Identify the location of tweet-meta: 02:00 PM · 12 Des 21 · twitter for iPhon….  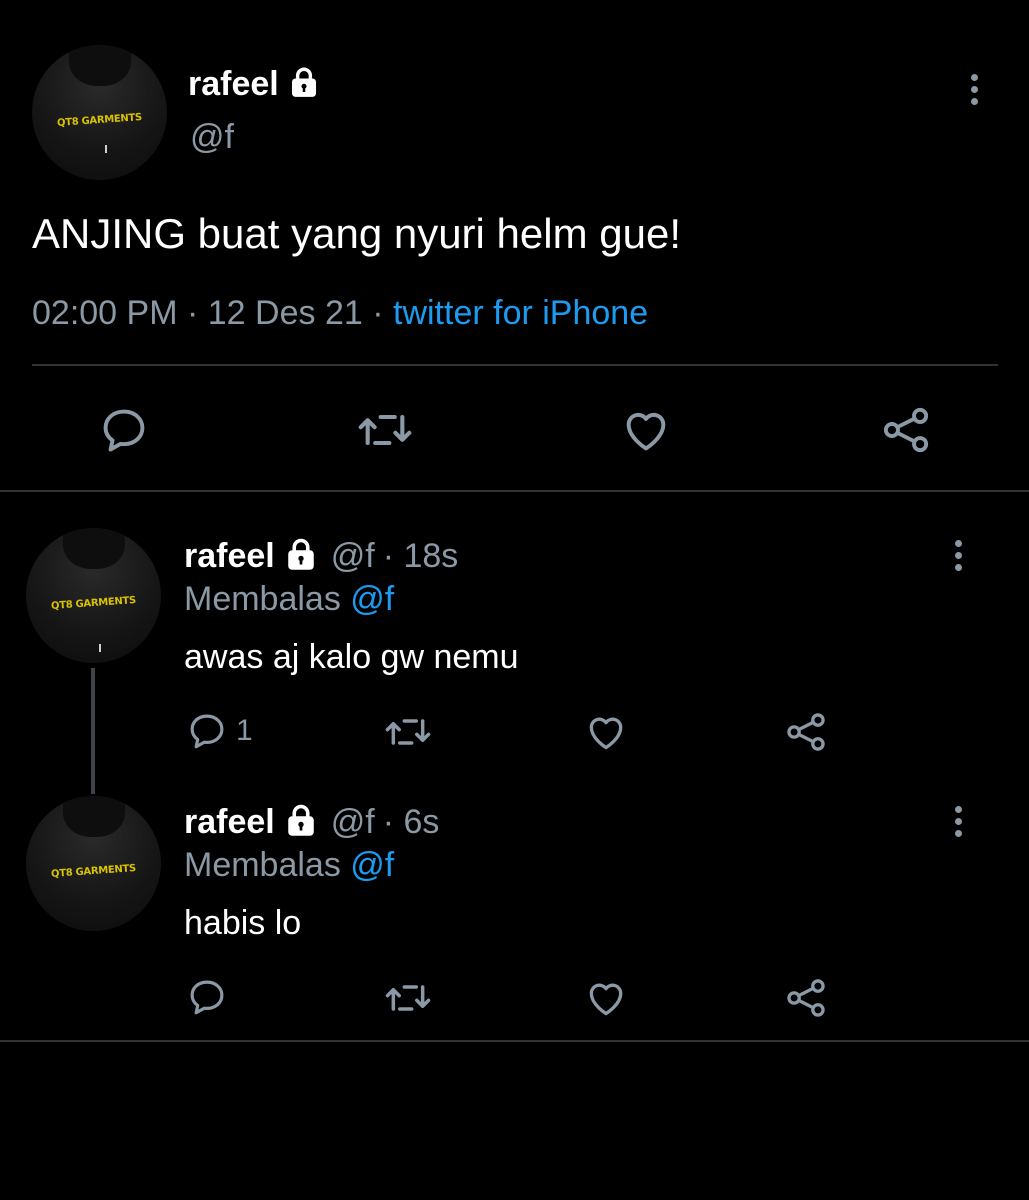
(340, 313).